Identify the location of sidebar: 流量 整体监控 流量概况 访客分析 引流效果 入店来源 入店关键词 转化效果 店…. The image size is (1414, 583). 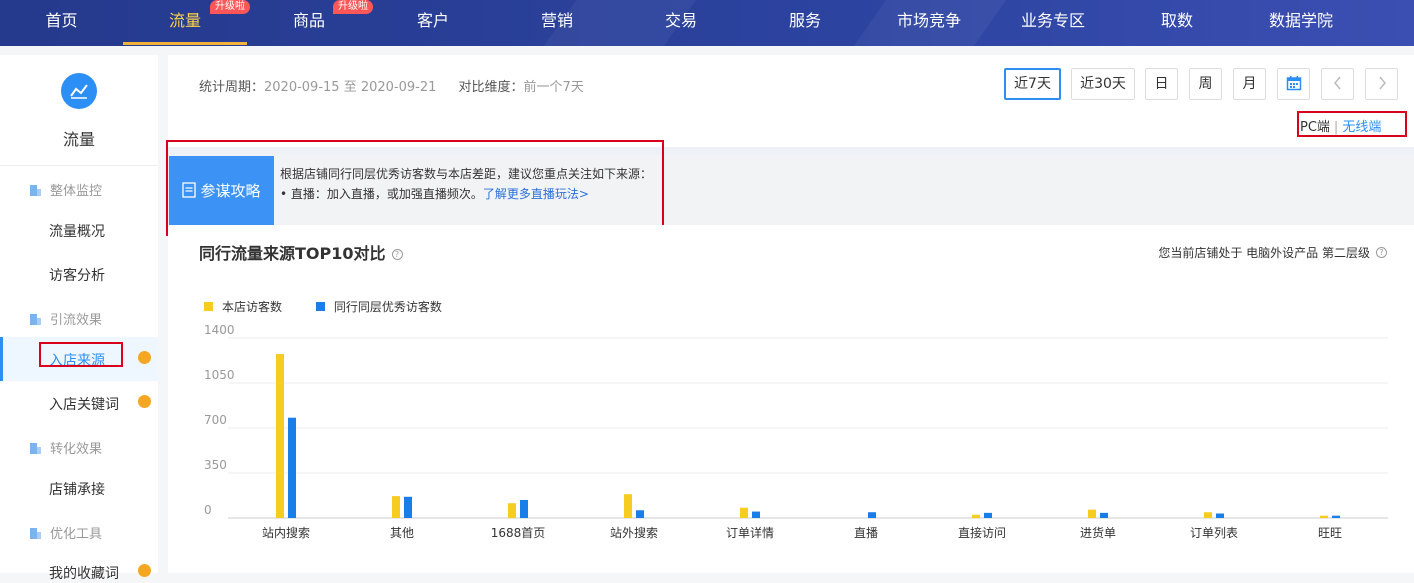
(79, 318).